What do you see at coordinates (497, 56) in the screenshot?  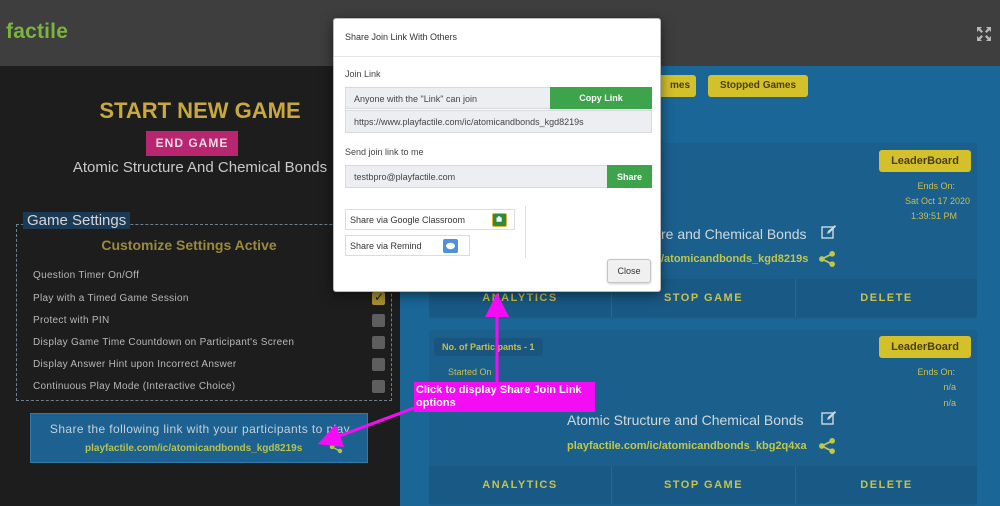 I see `modal-divider` at bounding box center [497, 56].